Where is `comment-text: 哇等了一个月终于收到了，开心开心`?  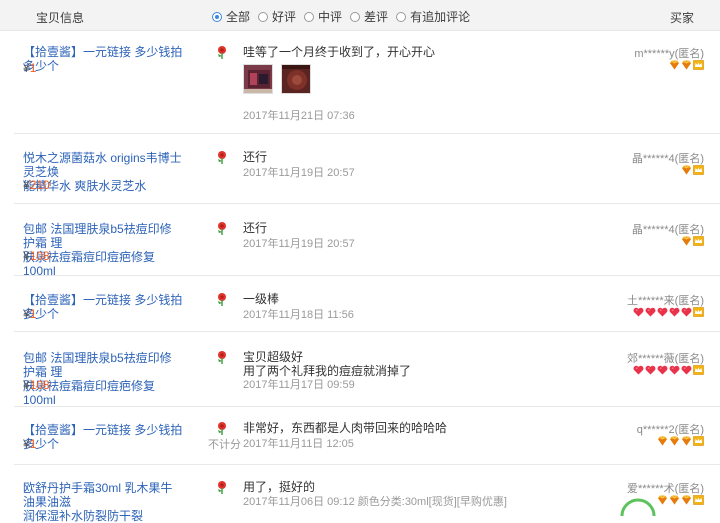
comment-text: 哇等了一个月终于收到了，开心开心 is located at coordinates (339, 52).